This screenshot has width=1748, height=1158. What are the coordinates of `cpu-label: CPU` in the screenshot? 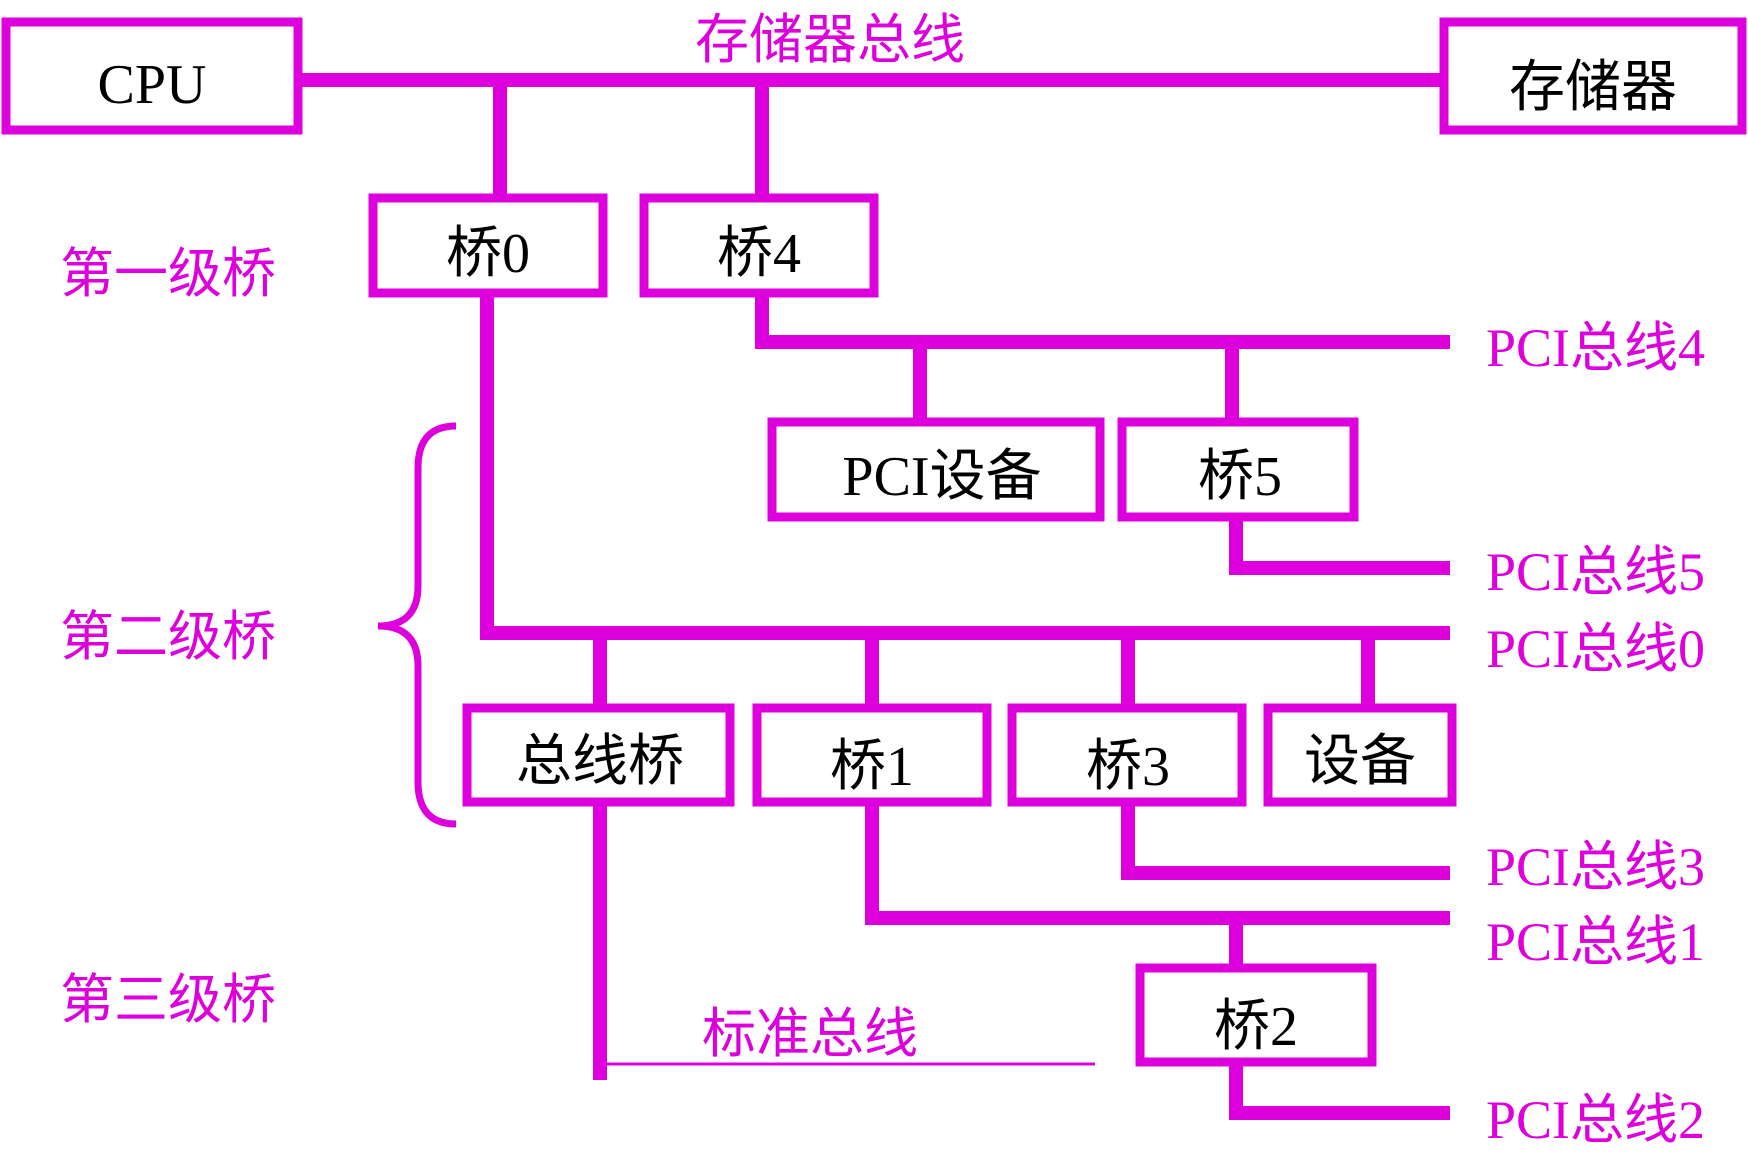 It's located at (152, 85).